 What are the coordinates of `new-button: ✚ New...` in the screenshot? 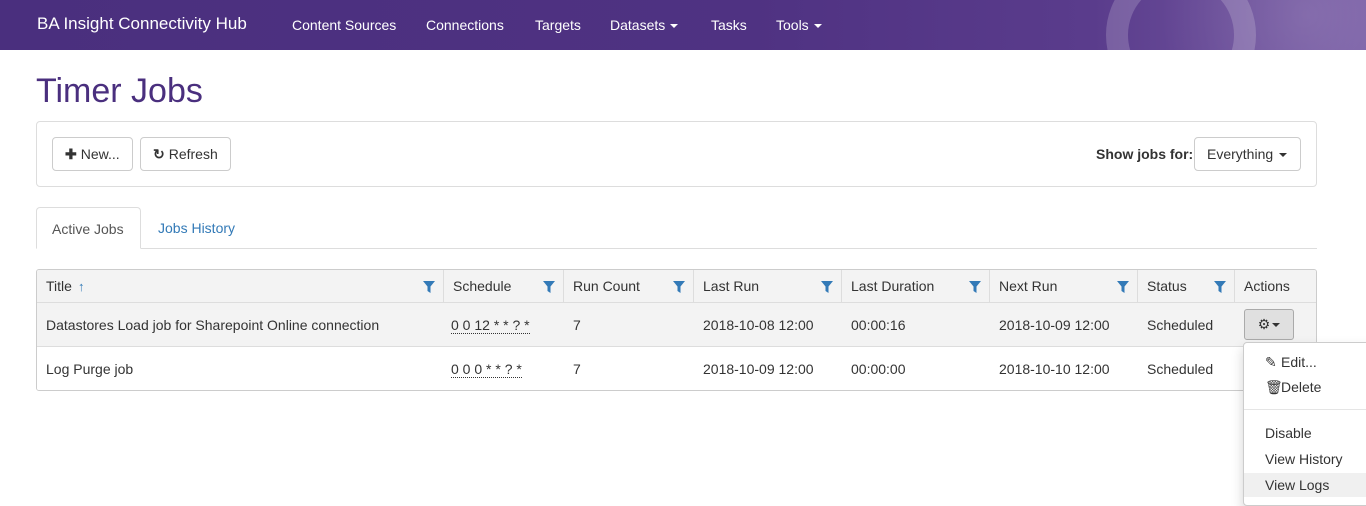 It's located at (92, 154).